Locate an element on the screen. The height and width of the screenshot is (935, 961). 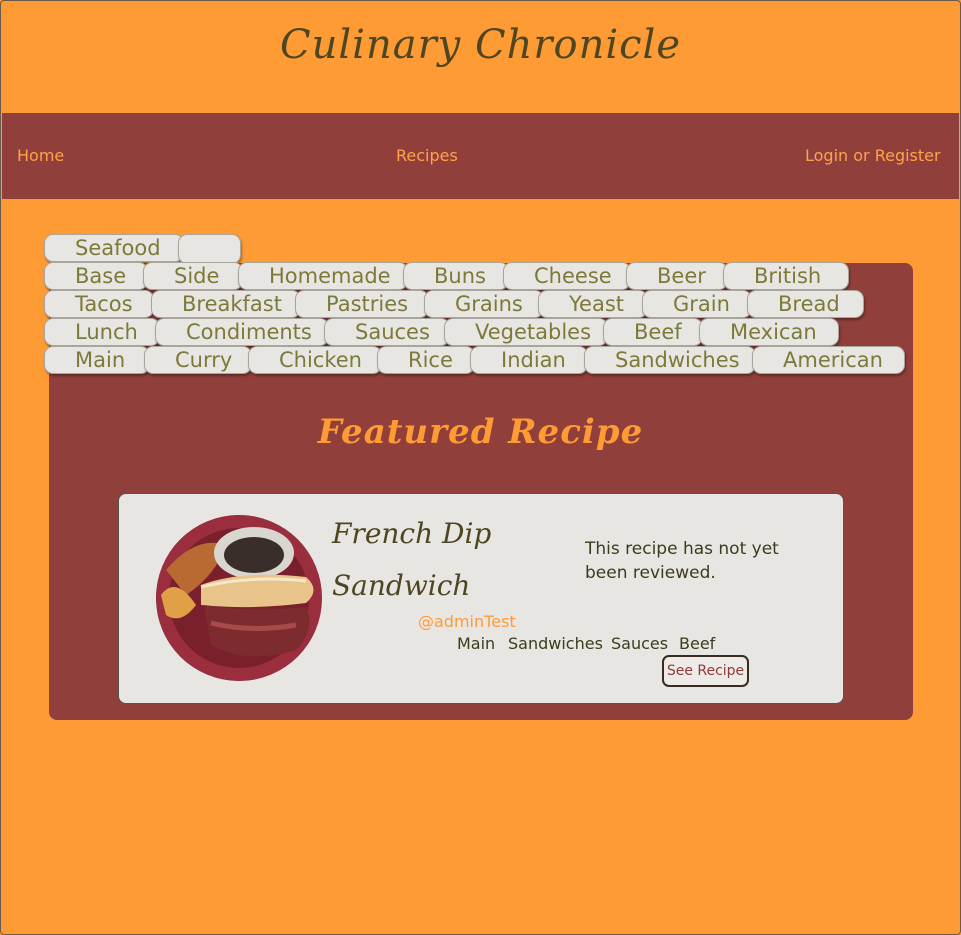
recipe-tag: Sandwiches is located at coordinates (555, 643).